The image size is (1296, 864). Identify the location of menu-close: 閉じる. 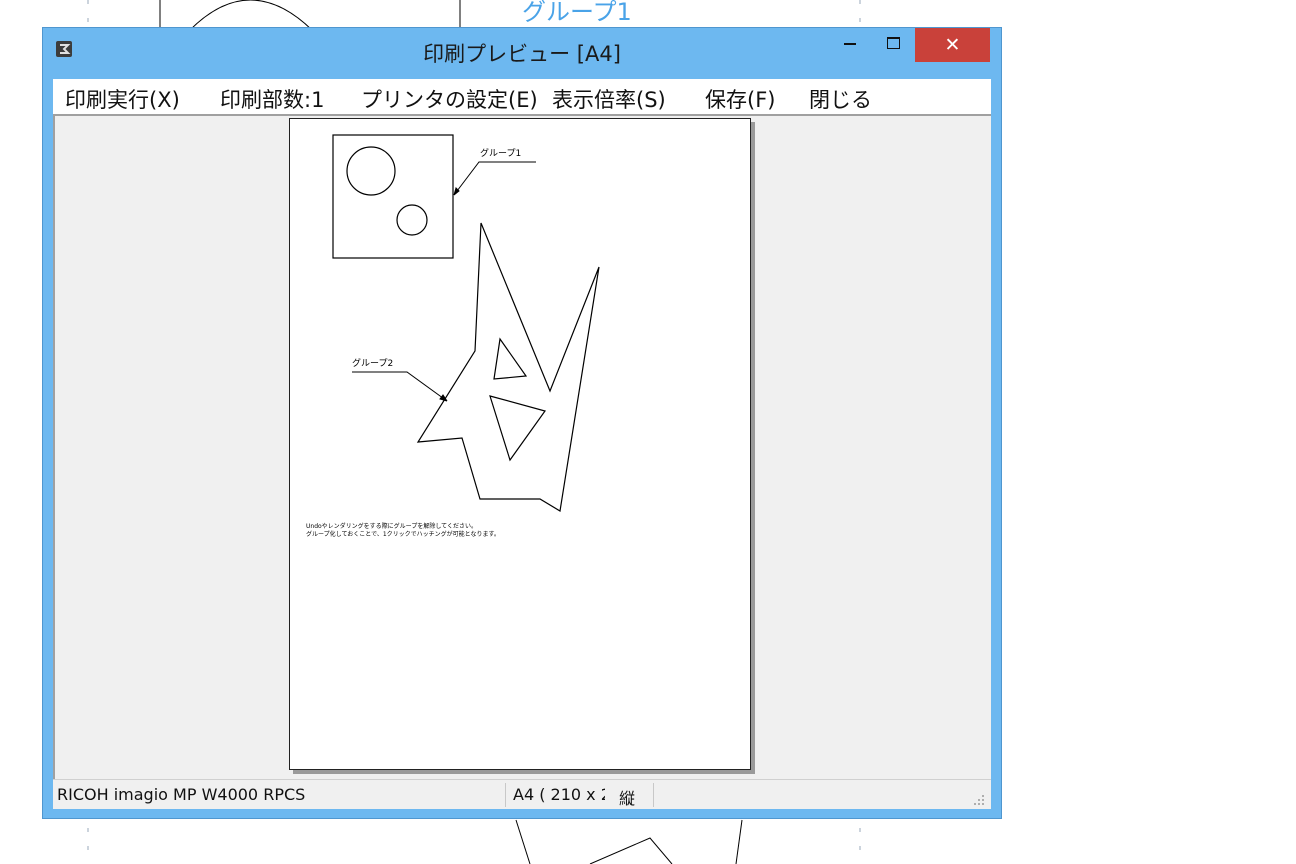
(840, 99).